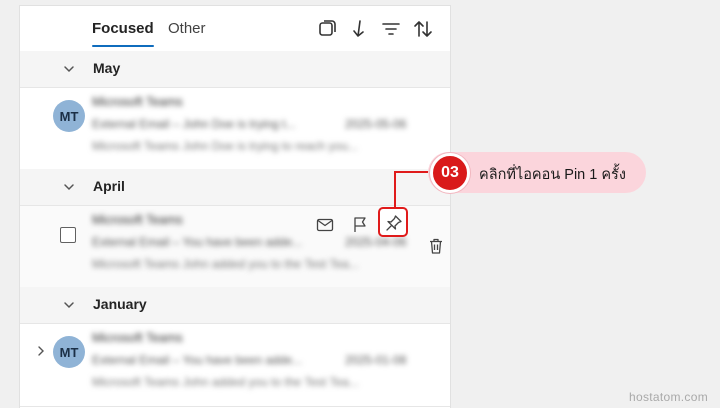  I want to click on tab-focused: Focused, so click(123, 33).